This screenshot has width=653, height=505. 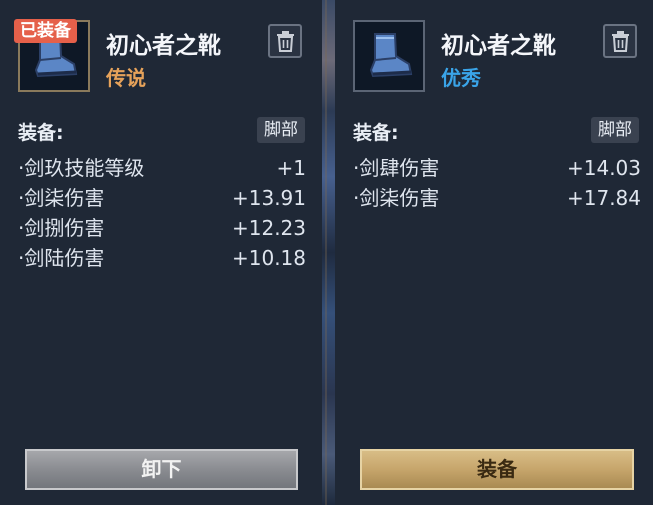 What do you see at coordinates (497, 198) in the screenshot?
I see `stat-row: ·剑柒伤害 +17.84` at bounding box center [497, 198].